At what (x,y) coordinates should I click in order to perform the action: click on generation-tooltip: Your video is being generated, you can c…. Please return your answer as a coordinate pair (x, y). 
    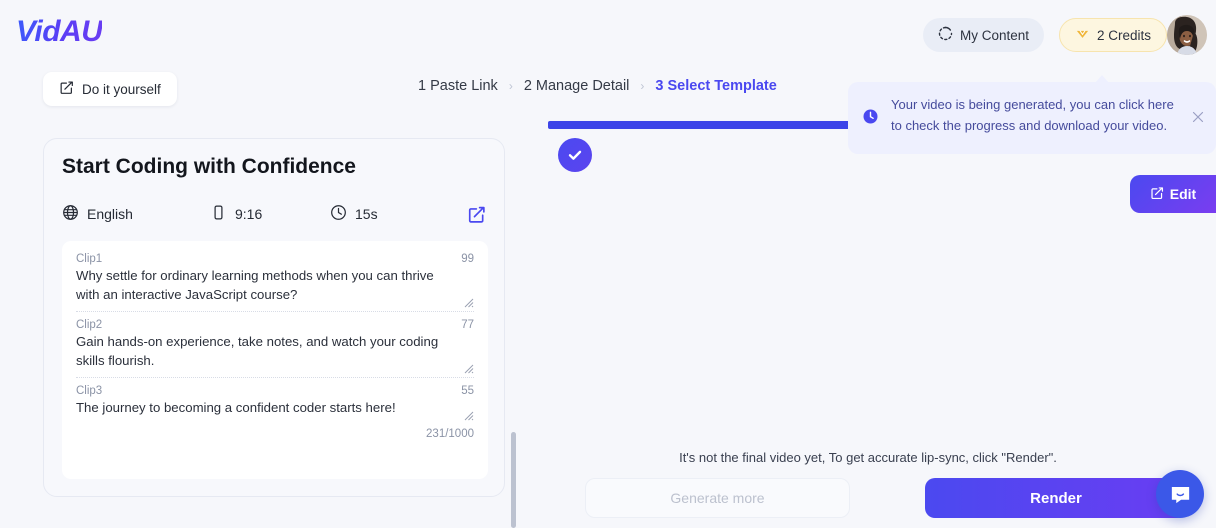
    Looking at the image, I should click on (1032, 114).